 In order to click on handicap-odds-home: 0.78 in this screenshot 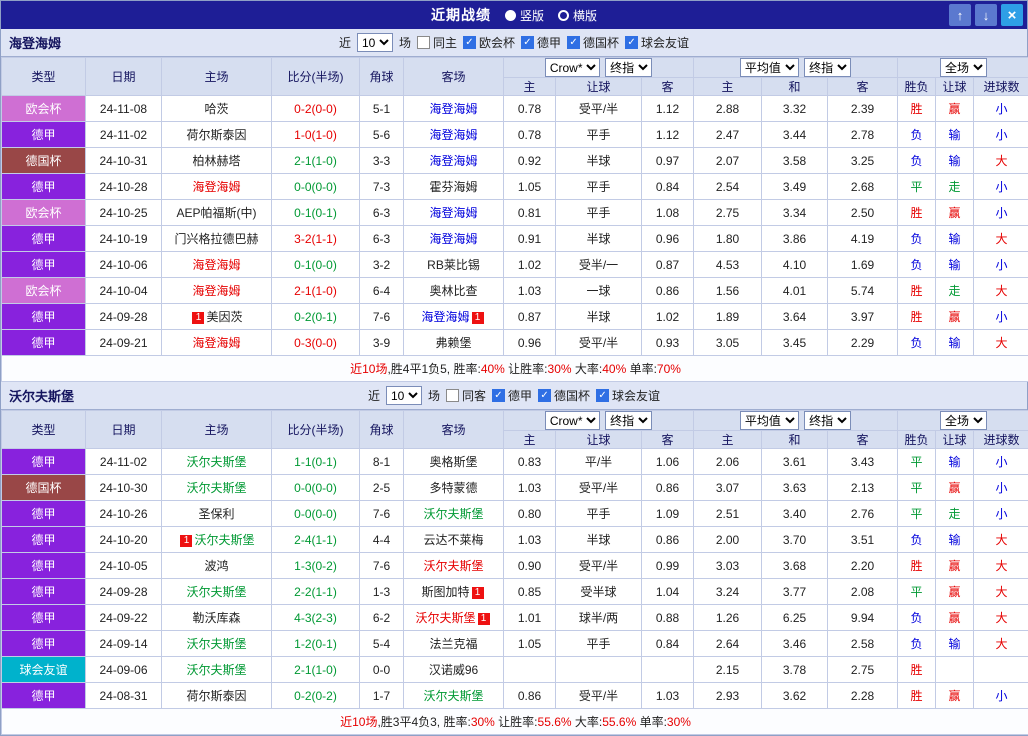, I will do `click(530, 135)`.